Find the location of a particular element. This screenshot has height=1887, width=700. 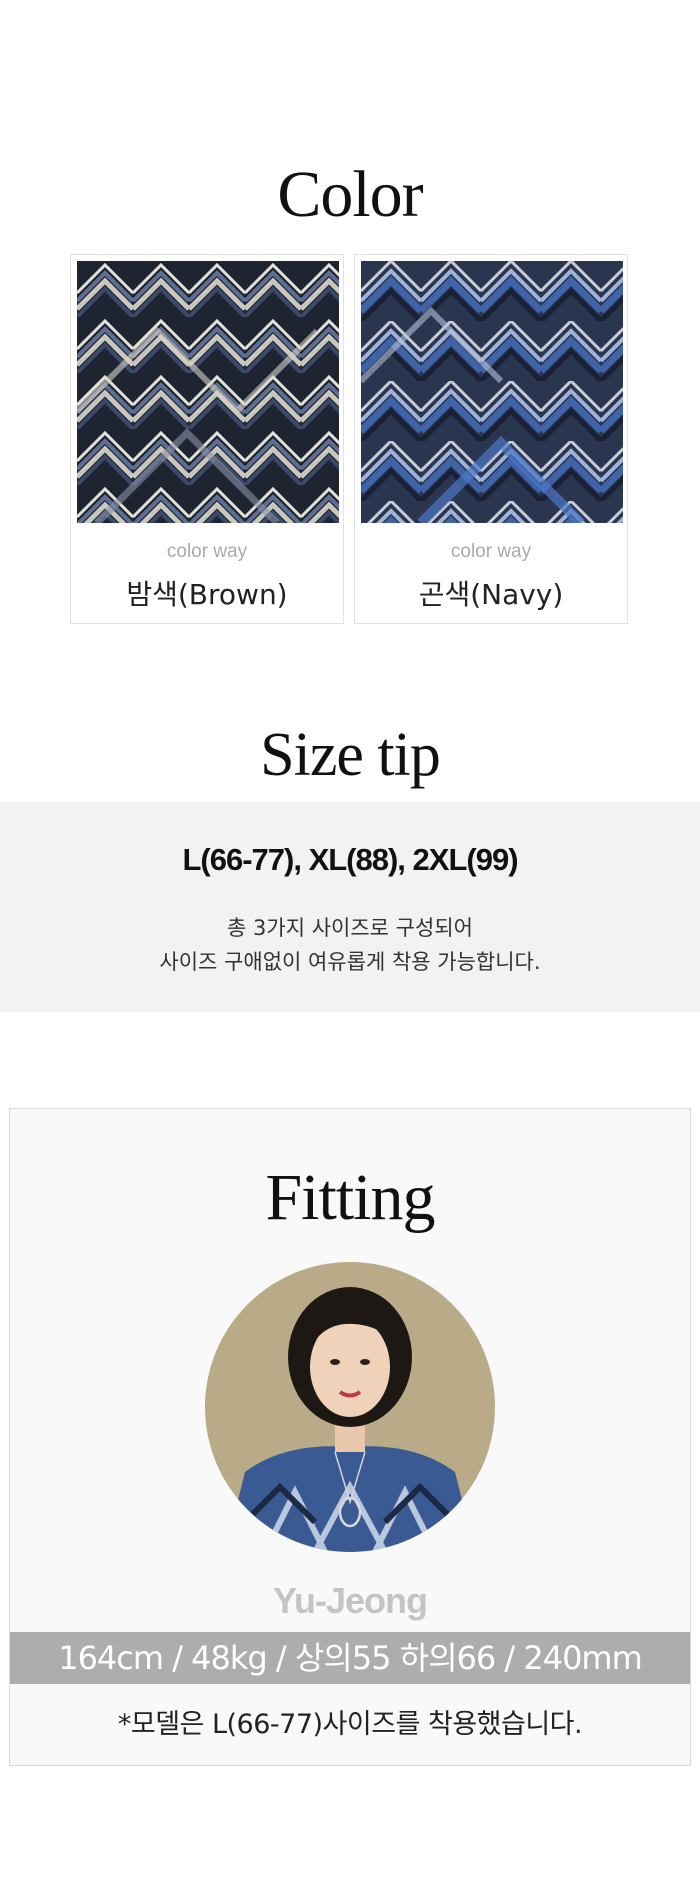

color-section-title: Color is located at coordinates (350, 194).